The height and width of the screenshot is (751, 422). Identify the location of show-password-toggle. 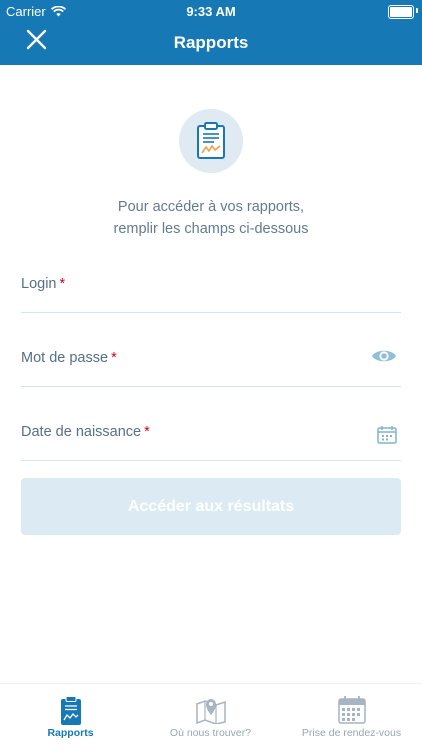
(384, 358).